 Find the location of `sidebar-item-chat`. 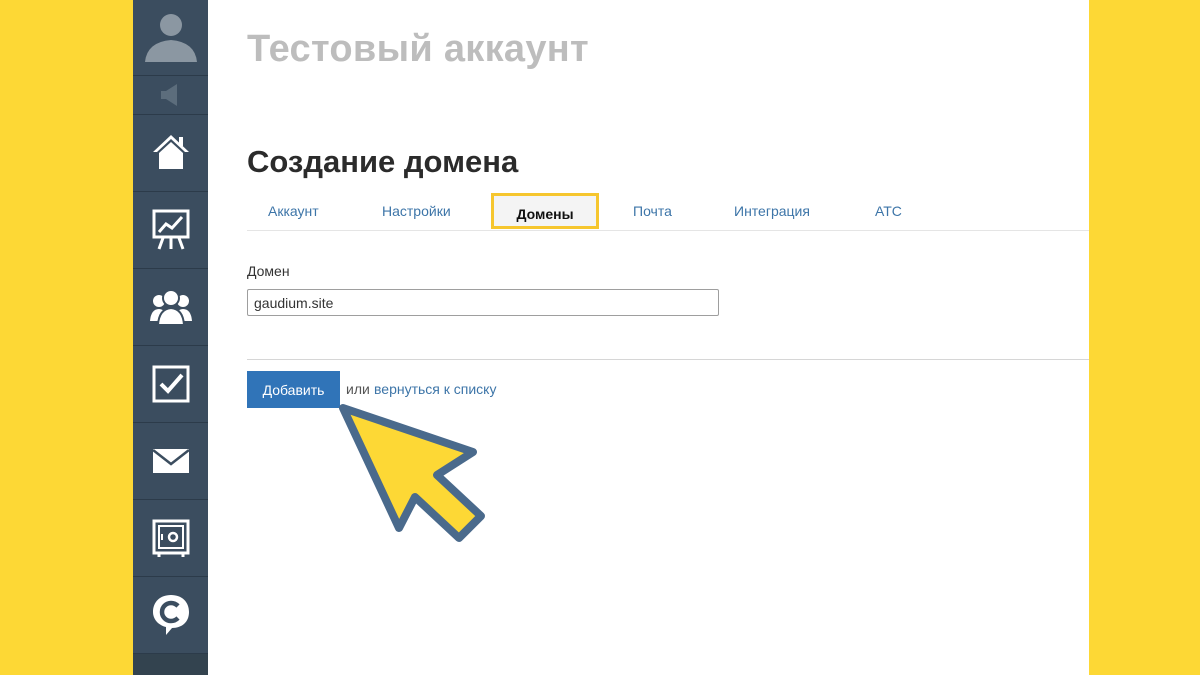

sidebar-item-chat is located at coordinates (170, 615).